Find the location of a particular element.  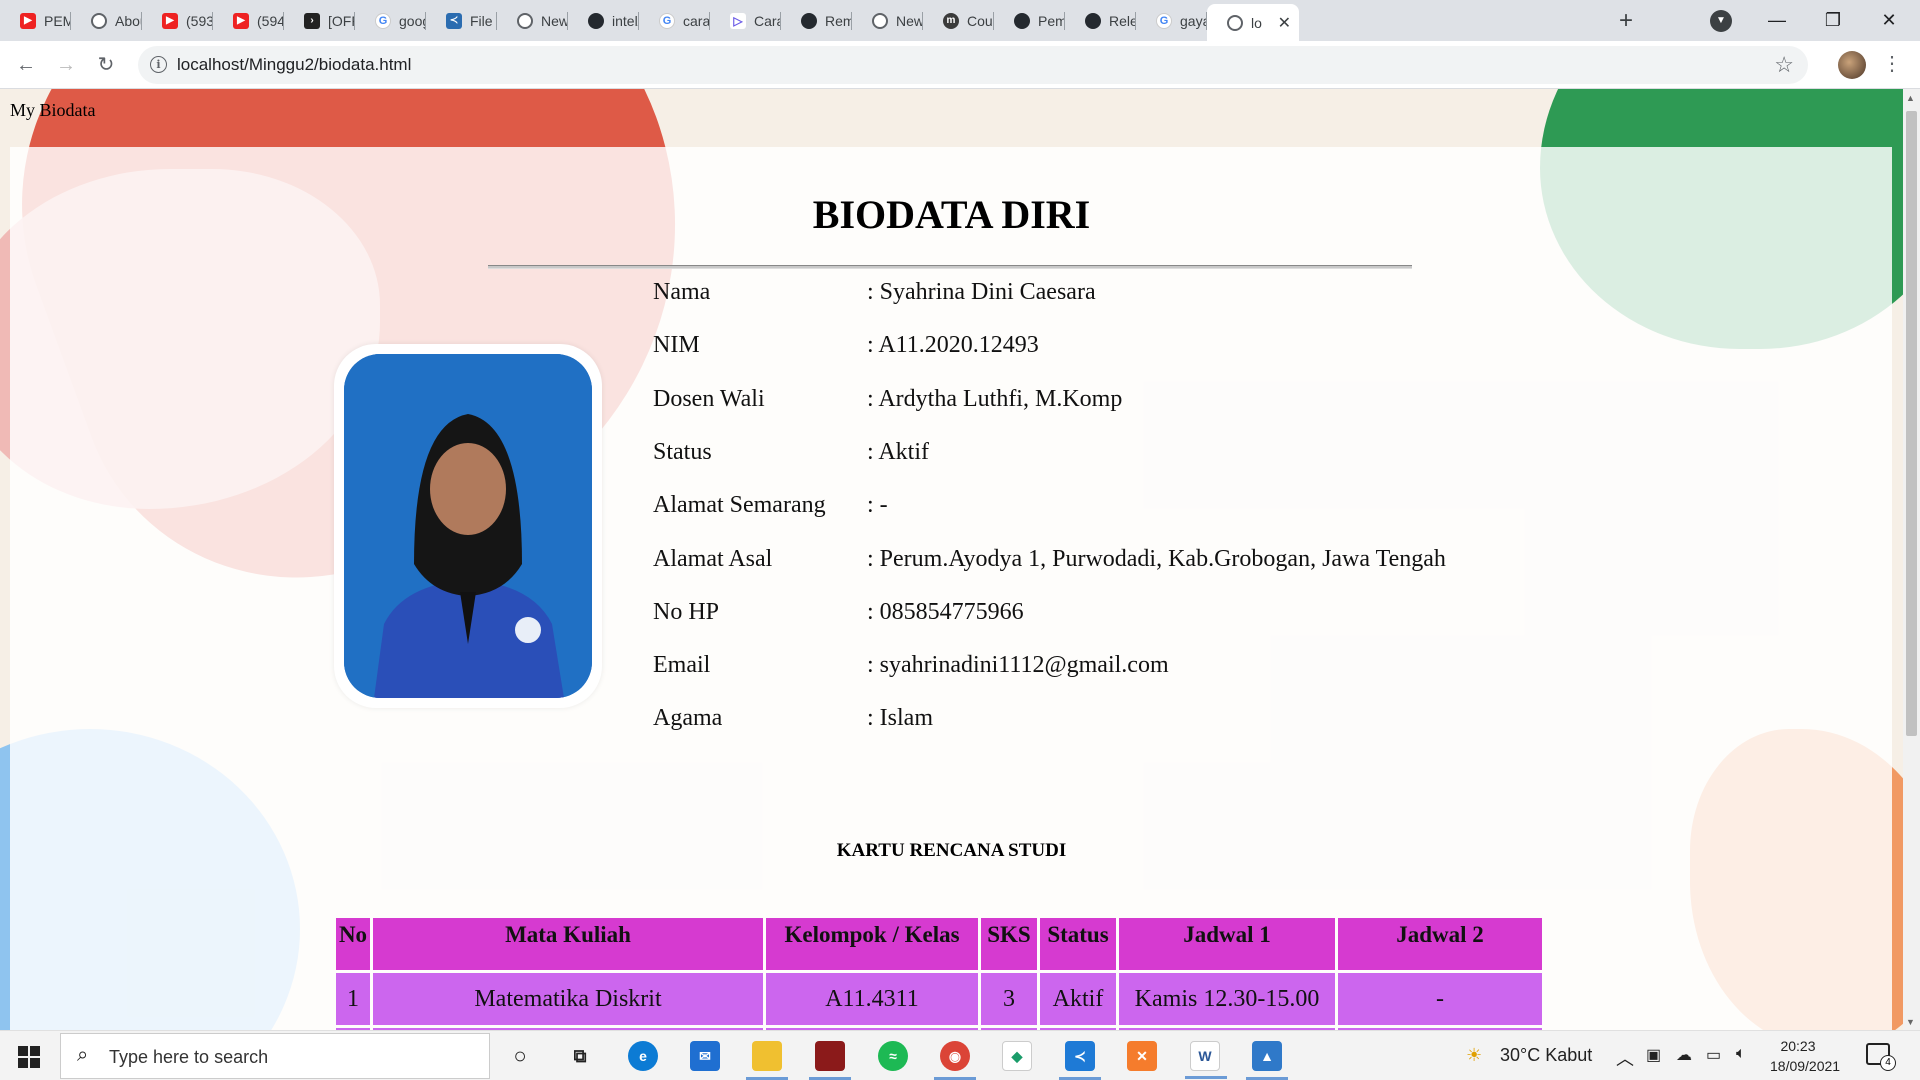

cortana-icon: ○ is located at coordinates (520, 1056).